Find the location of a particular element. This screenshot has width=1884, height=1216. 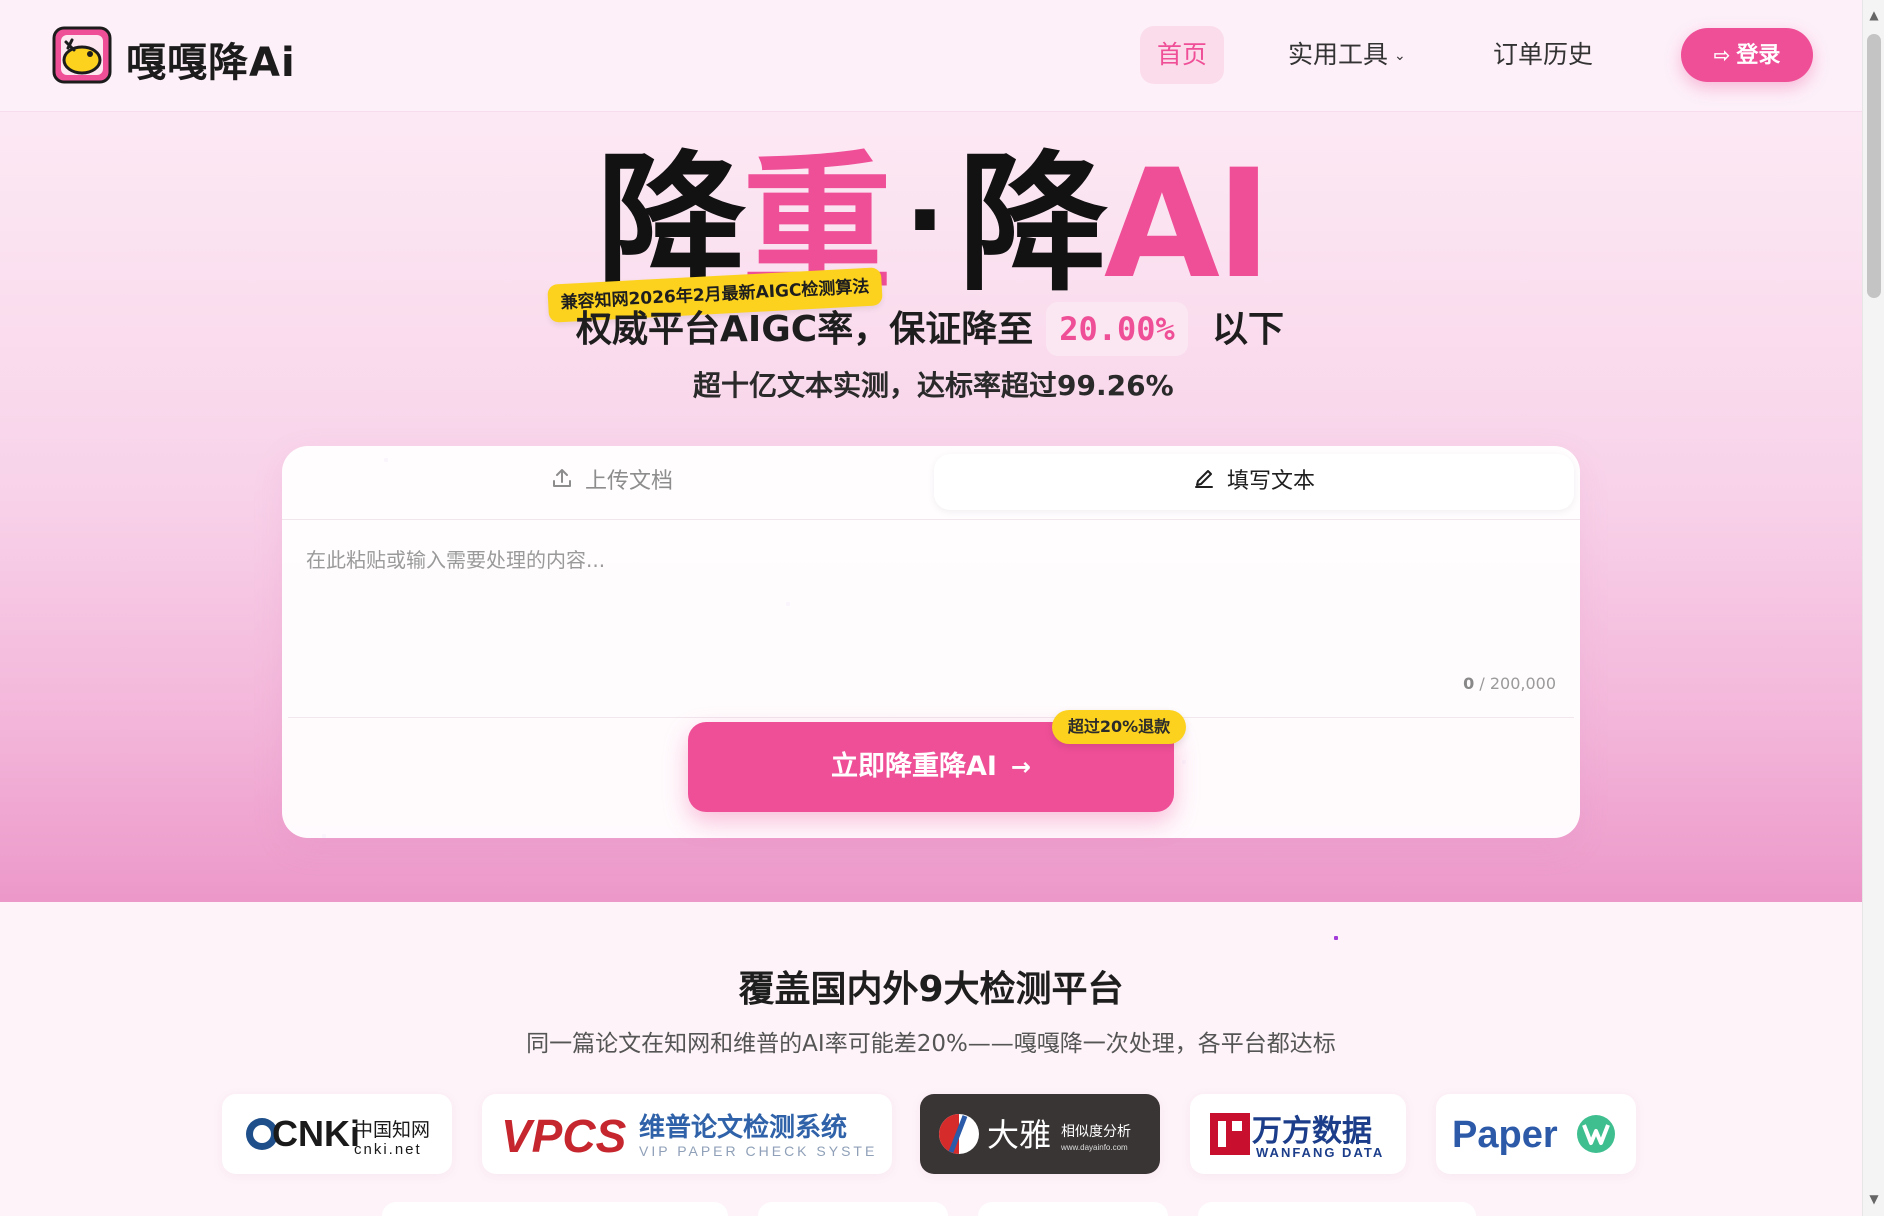

platform-logo-wanfang: 万方数据 WANFANG DATA is located at coordinates (1298, 1134).